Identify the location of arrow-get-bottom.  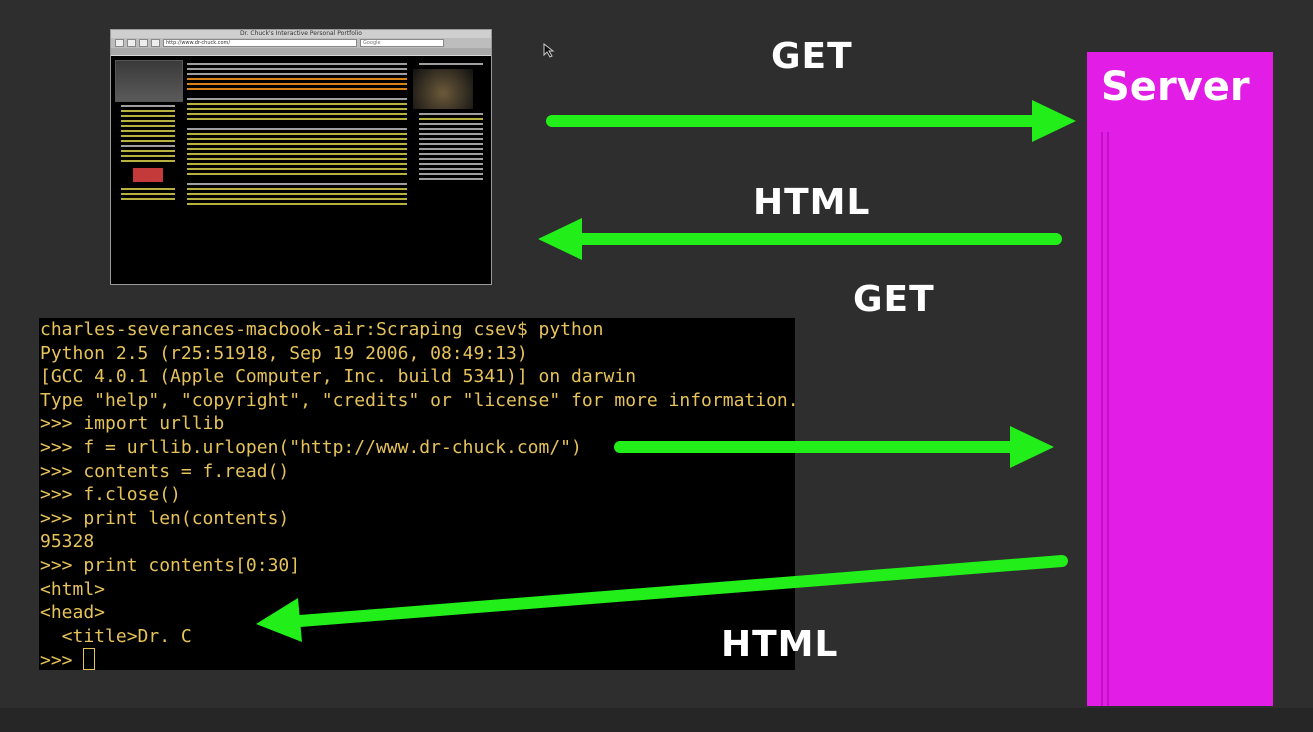
(834, 447).